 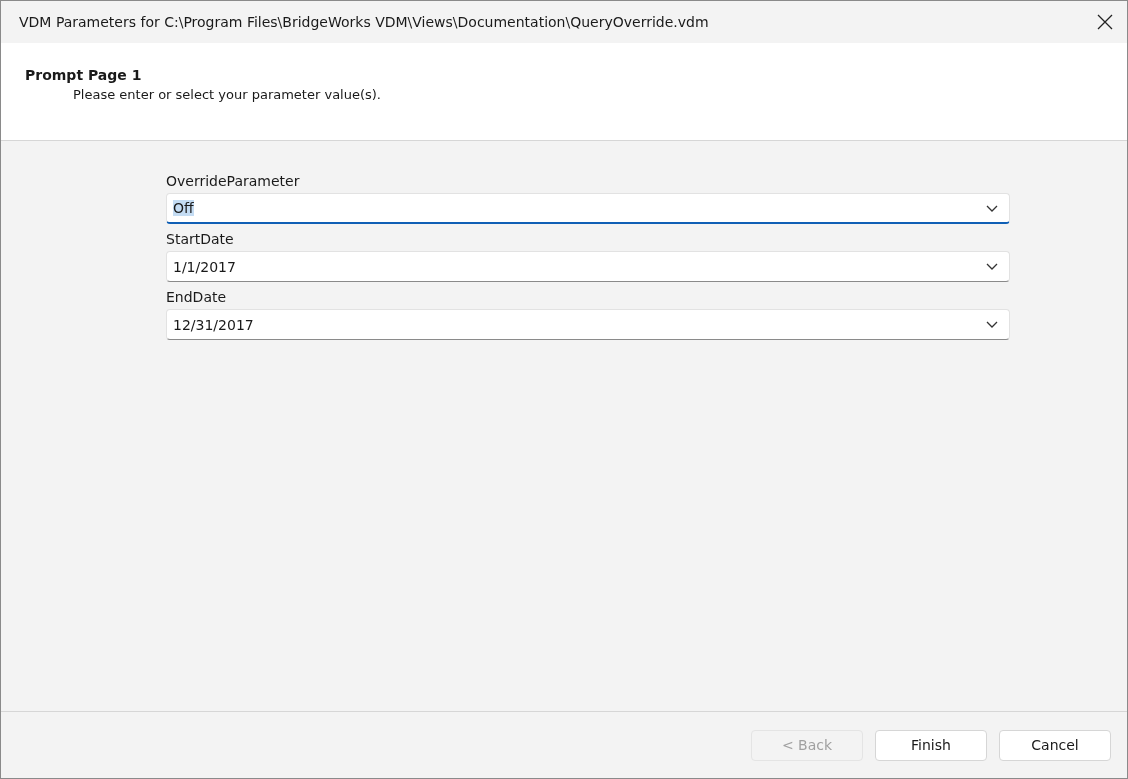 I want to click on dropdown-field: 1/1/2017, so click(x=588, y=266).